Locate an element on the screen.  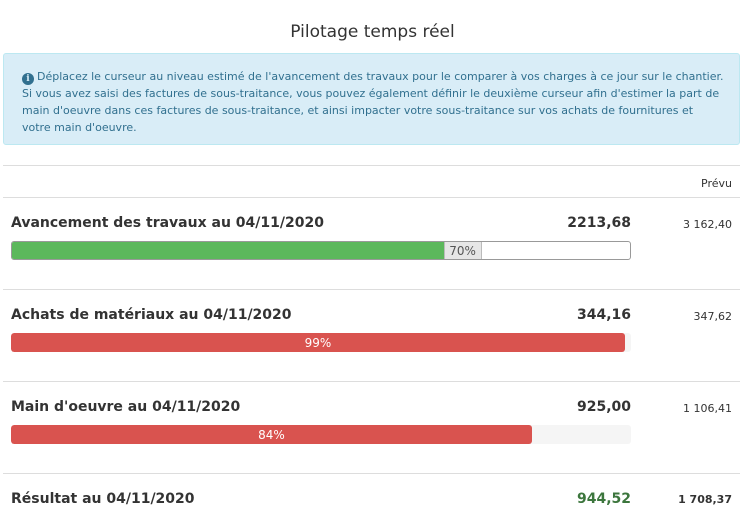
row-prevu-achats: 347,62 is located at coordinates (713, 316).